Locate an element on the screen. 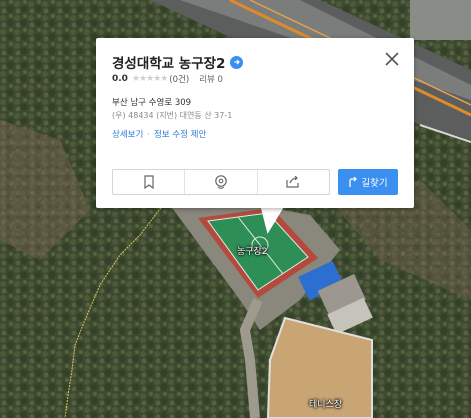 This screenshot has width=471, height=418. location-button is located at coordinates (221, 182).